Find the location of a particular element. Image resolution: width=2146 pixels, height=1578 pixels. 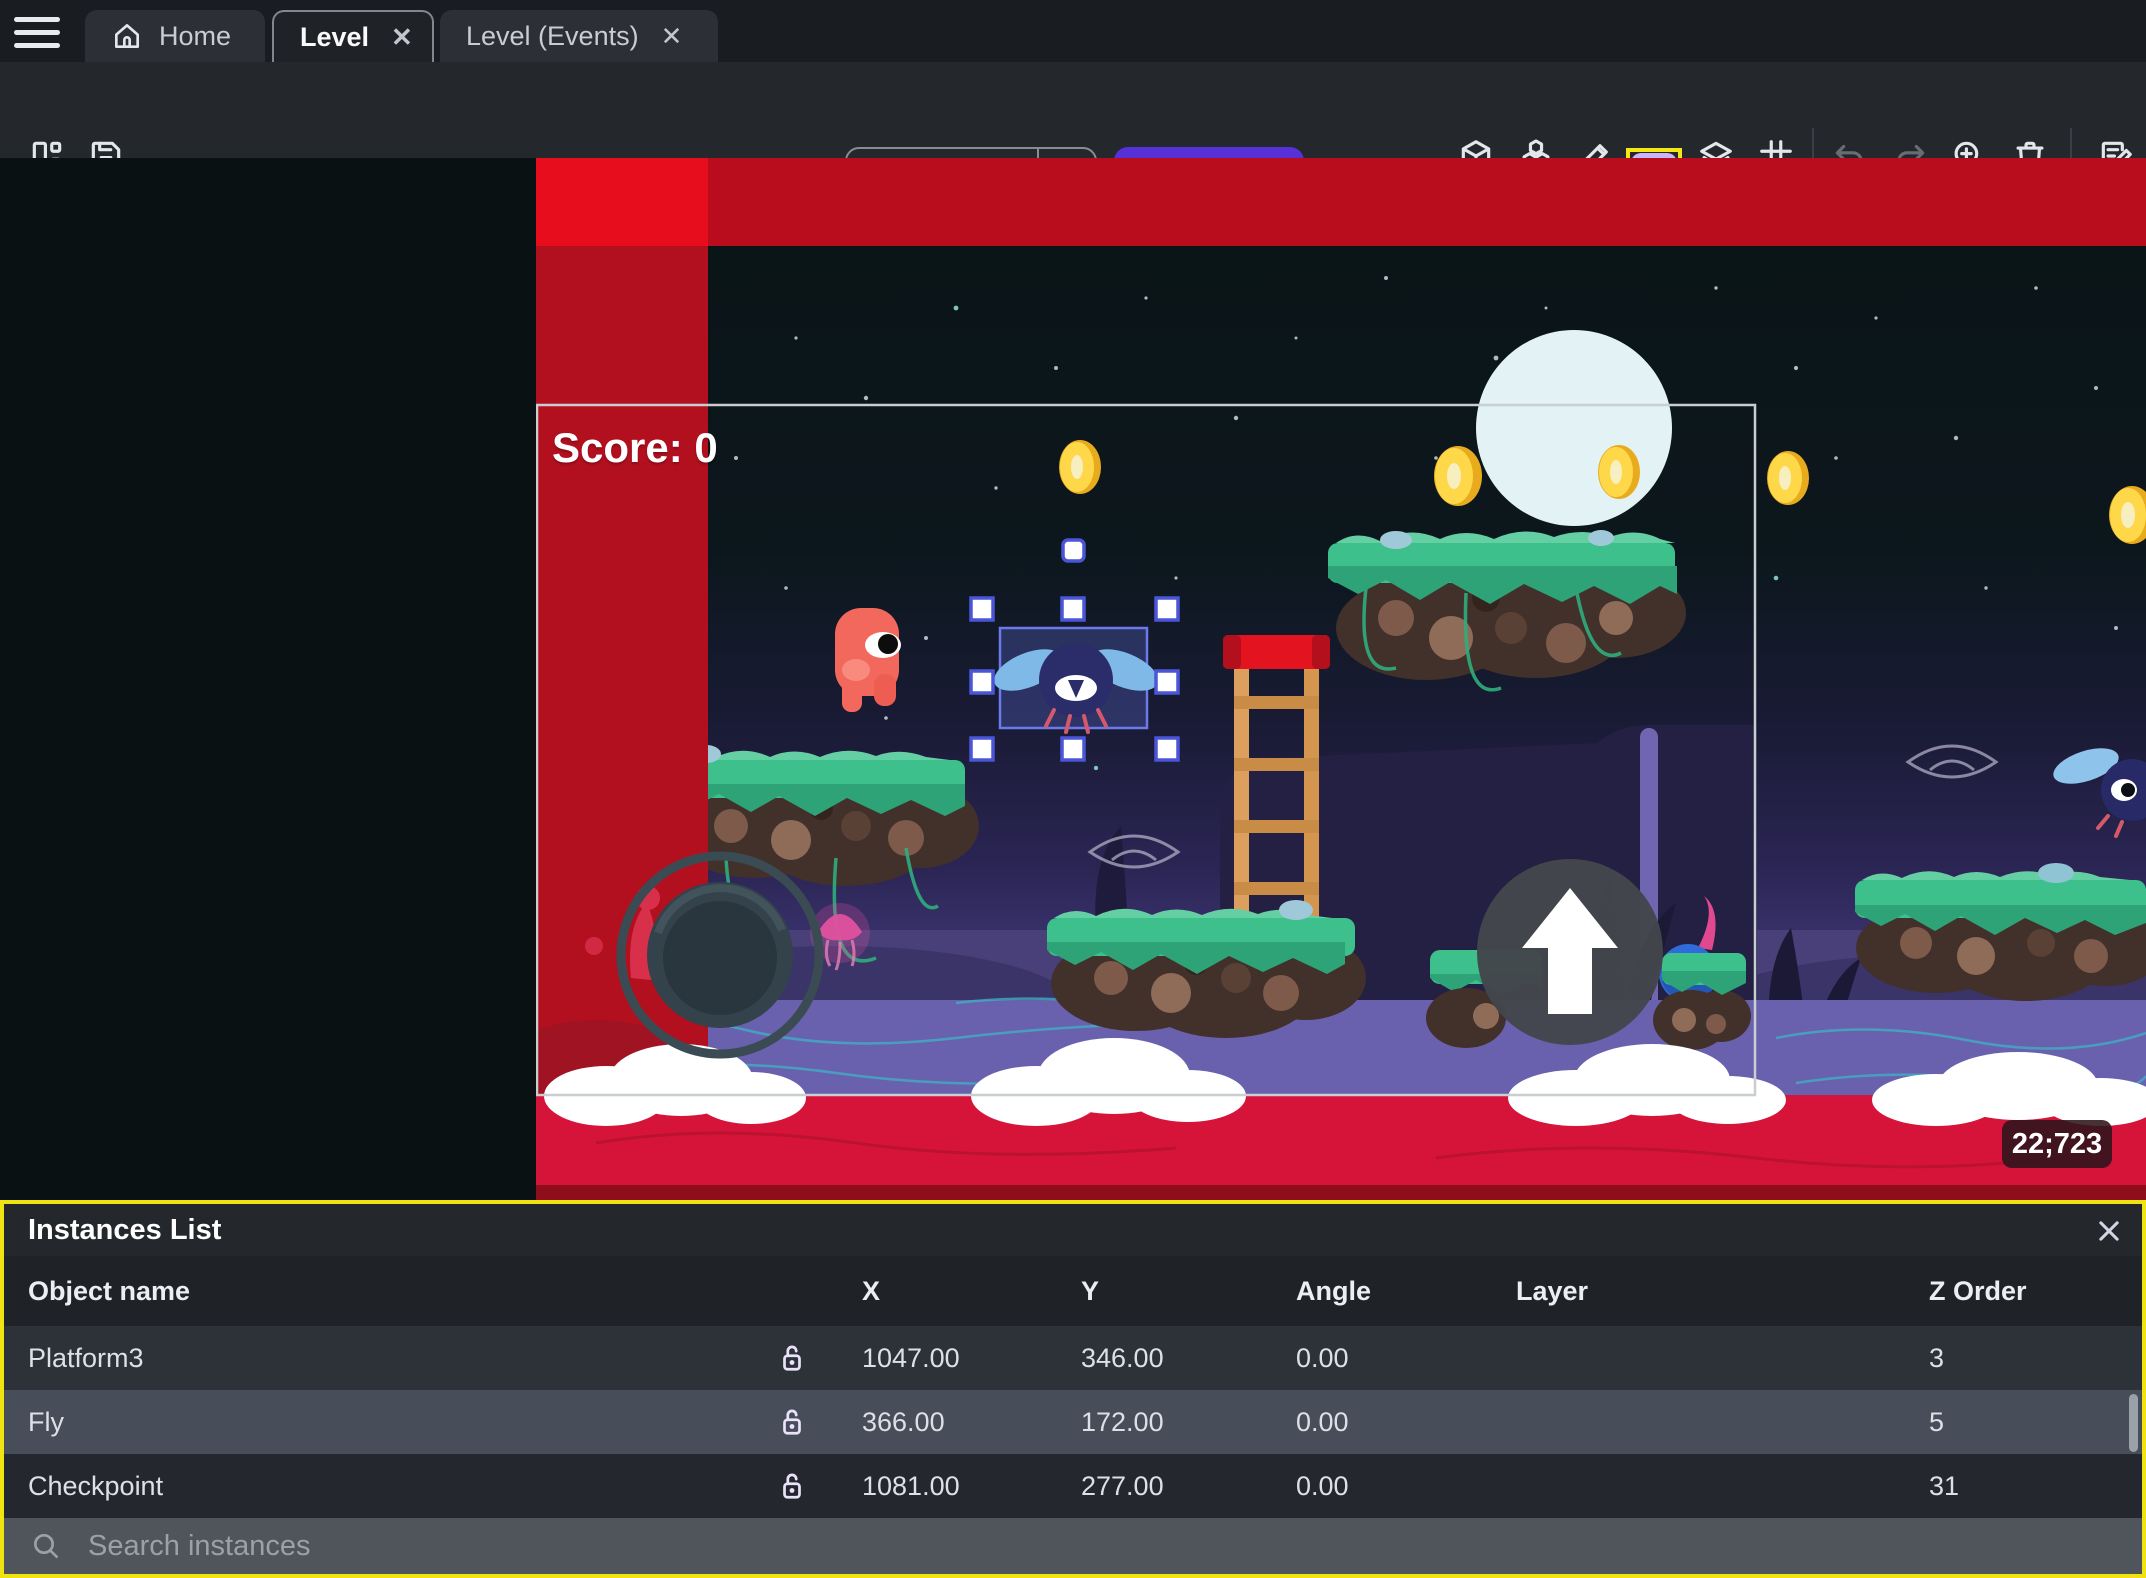

instance-name: Fly is located at coordinates (46, 1421).